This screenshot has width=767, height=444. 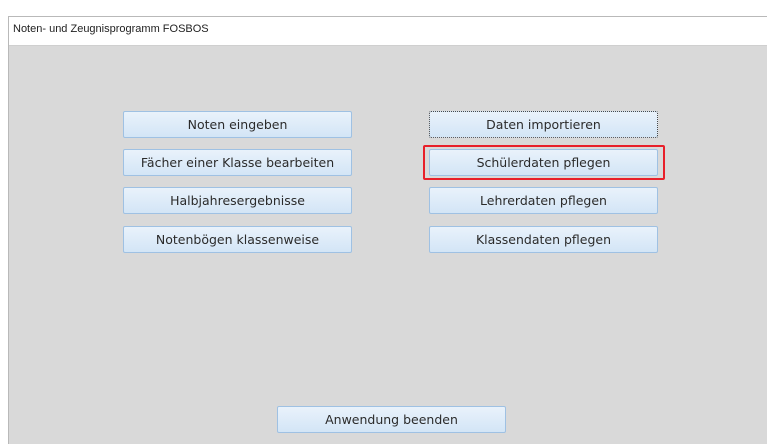 I want to click on title-bar: Noten- und Zeugnisprogramm FOSBOS, so click(x=388, y=31).